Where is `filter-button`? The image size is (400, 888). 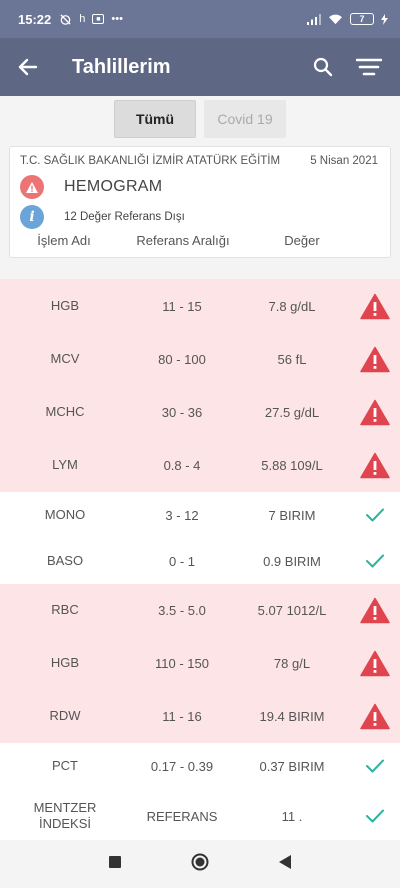
filter-button is located at coordinates (369, 67).